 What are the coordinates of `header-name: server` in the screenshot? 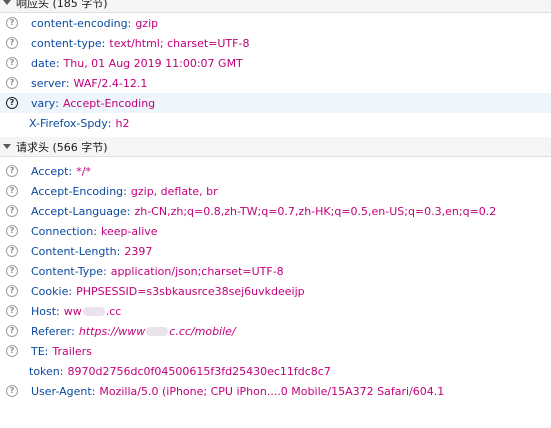 It's located at (48, 83).